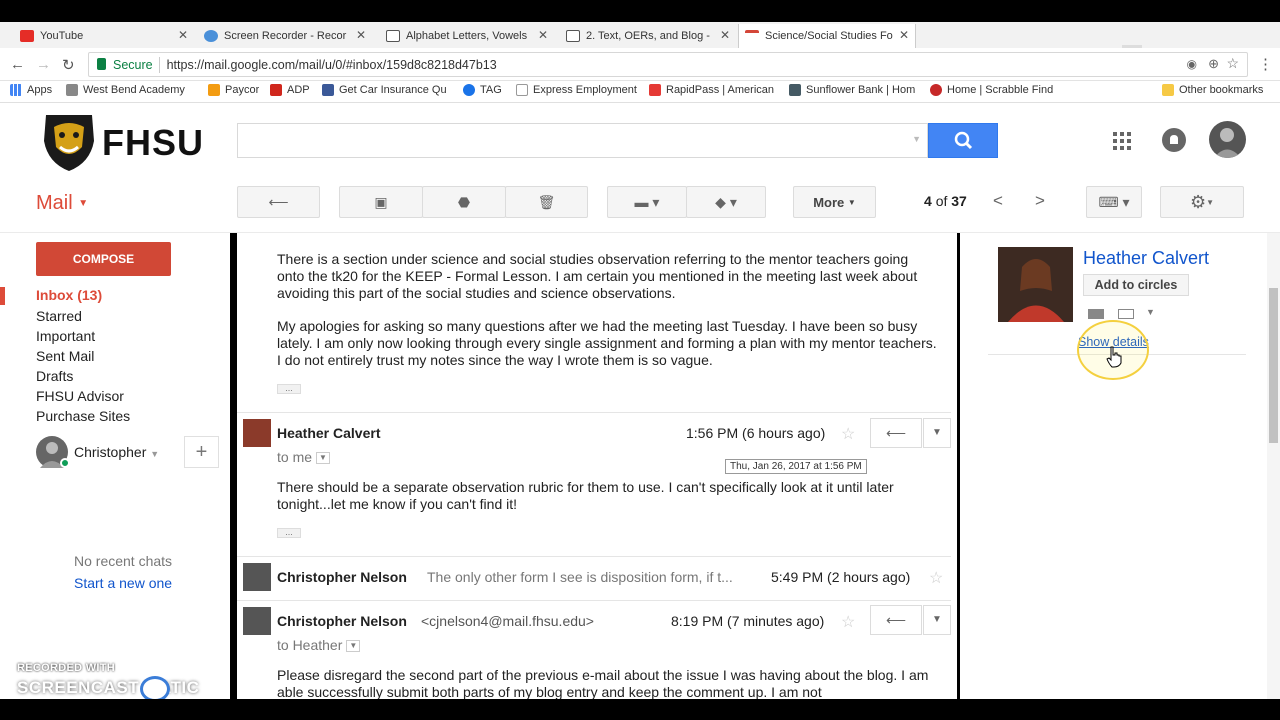 Image resolution: width=1280 pixels, height=720 pixels. Describe the element at coordinates (59, 316) in the screenshot. I see `sidebar-item-starred: Starred` at that location.